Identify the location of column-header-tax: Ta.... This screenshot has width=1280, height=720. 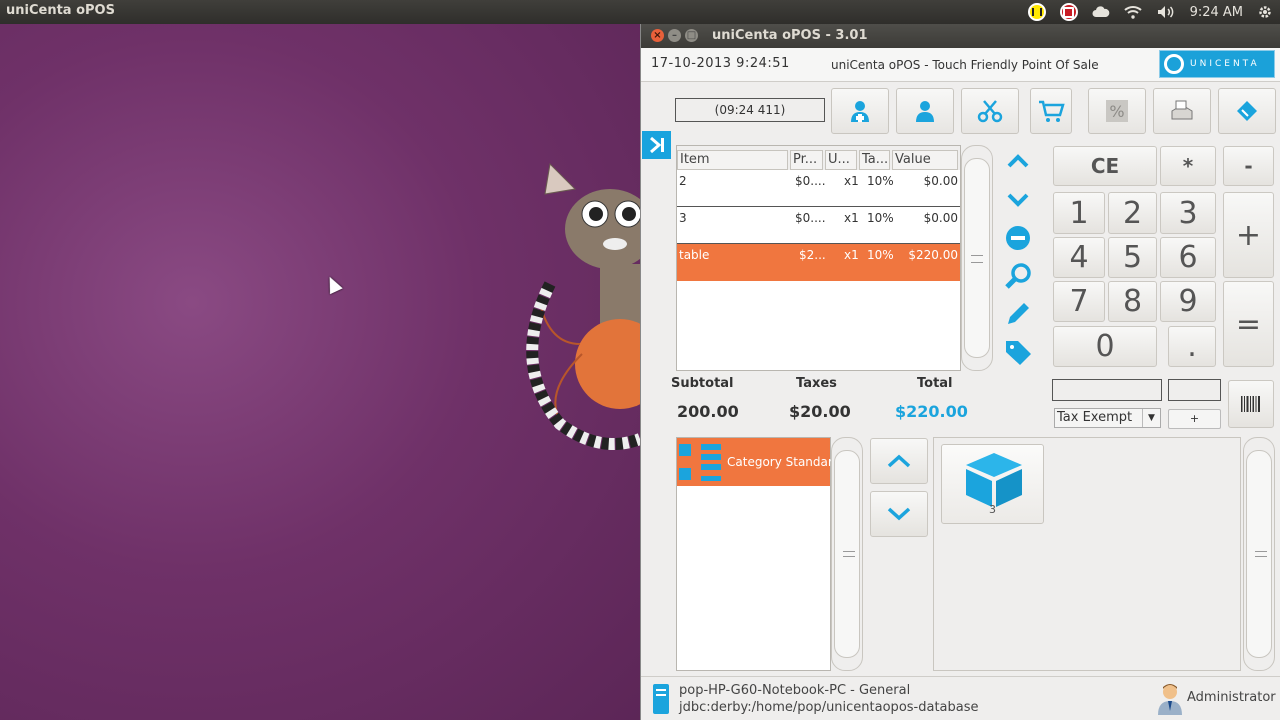
(874, 160).